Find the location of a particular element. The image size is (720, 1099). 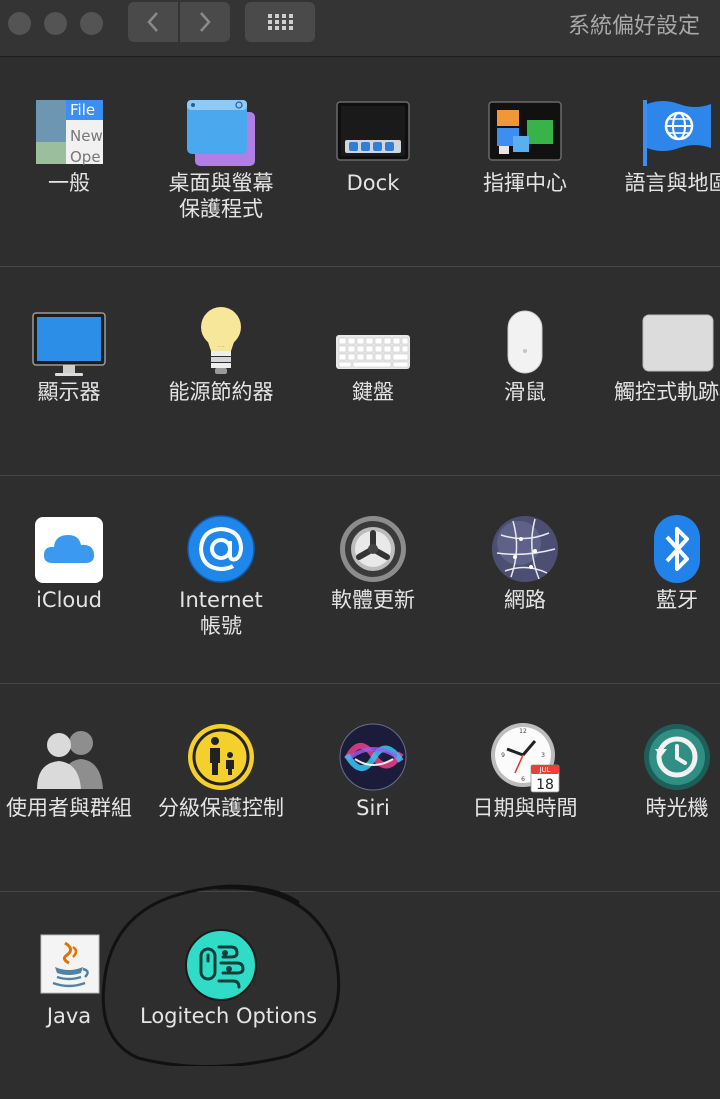

trackpad-icon is located at coordinates (678, 341).